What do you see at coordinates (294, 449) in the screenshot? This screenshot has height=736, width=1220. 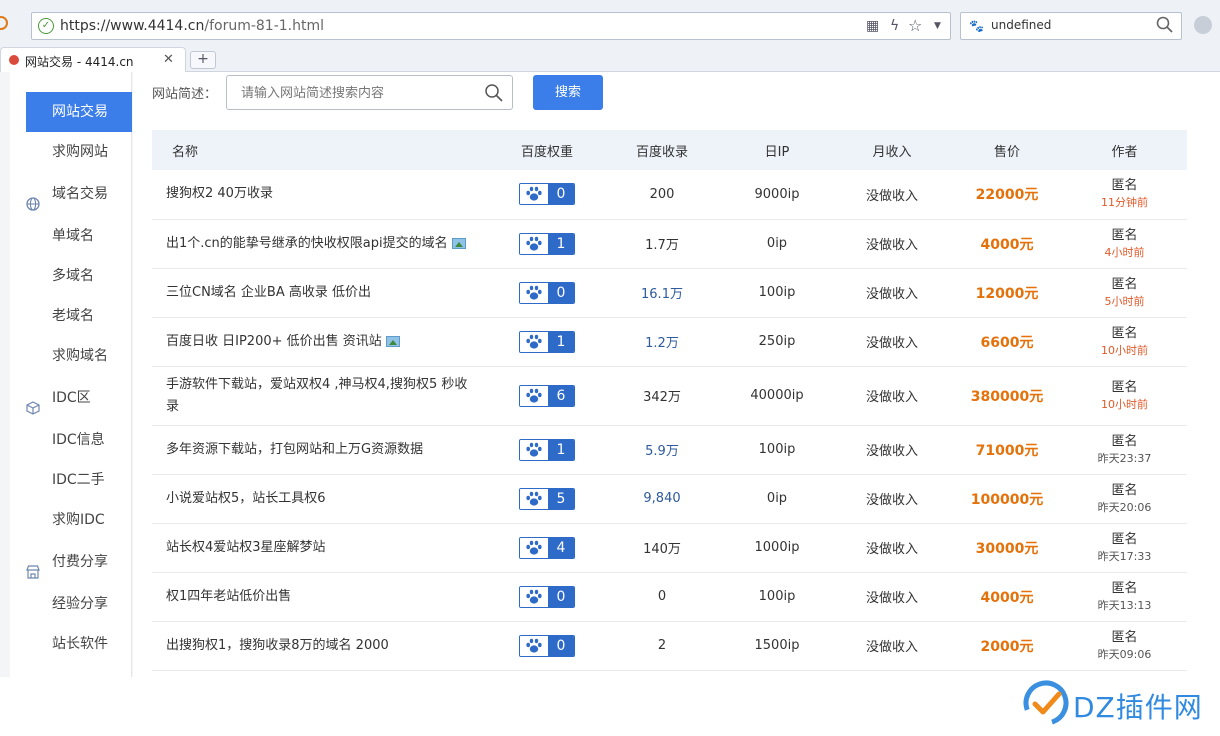 I see `listing-title-link: 多年资源下载站，打包网站和上万G资源数据` at bounding box center [294, 449].